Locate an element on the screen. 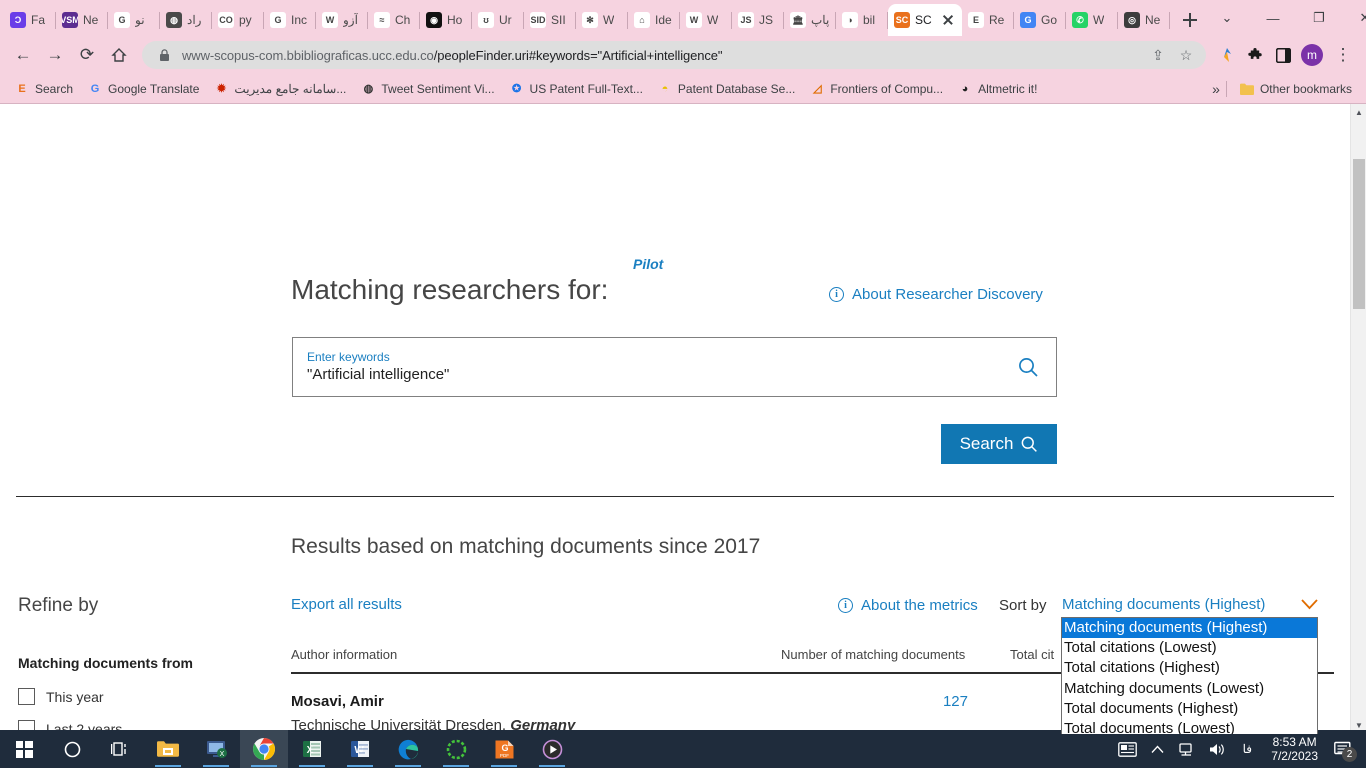  keyword-search-box: Enter keywords "Artificial intelligence" is located at coordinates (674, 367).